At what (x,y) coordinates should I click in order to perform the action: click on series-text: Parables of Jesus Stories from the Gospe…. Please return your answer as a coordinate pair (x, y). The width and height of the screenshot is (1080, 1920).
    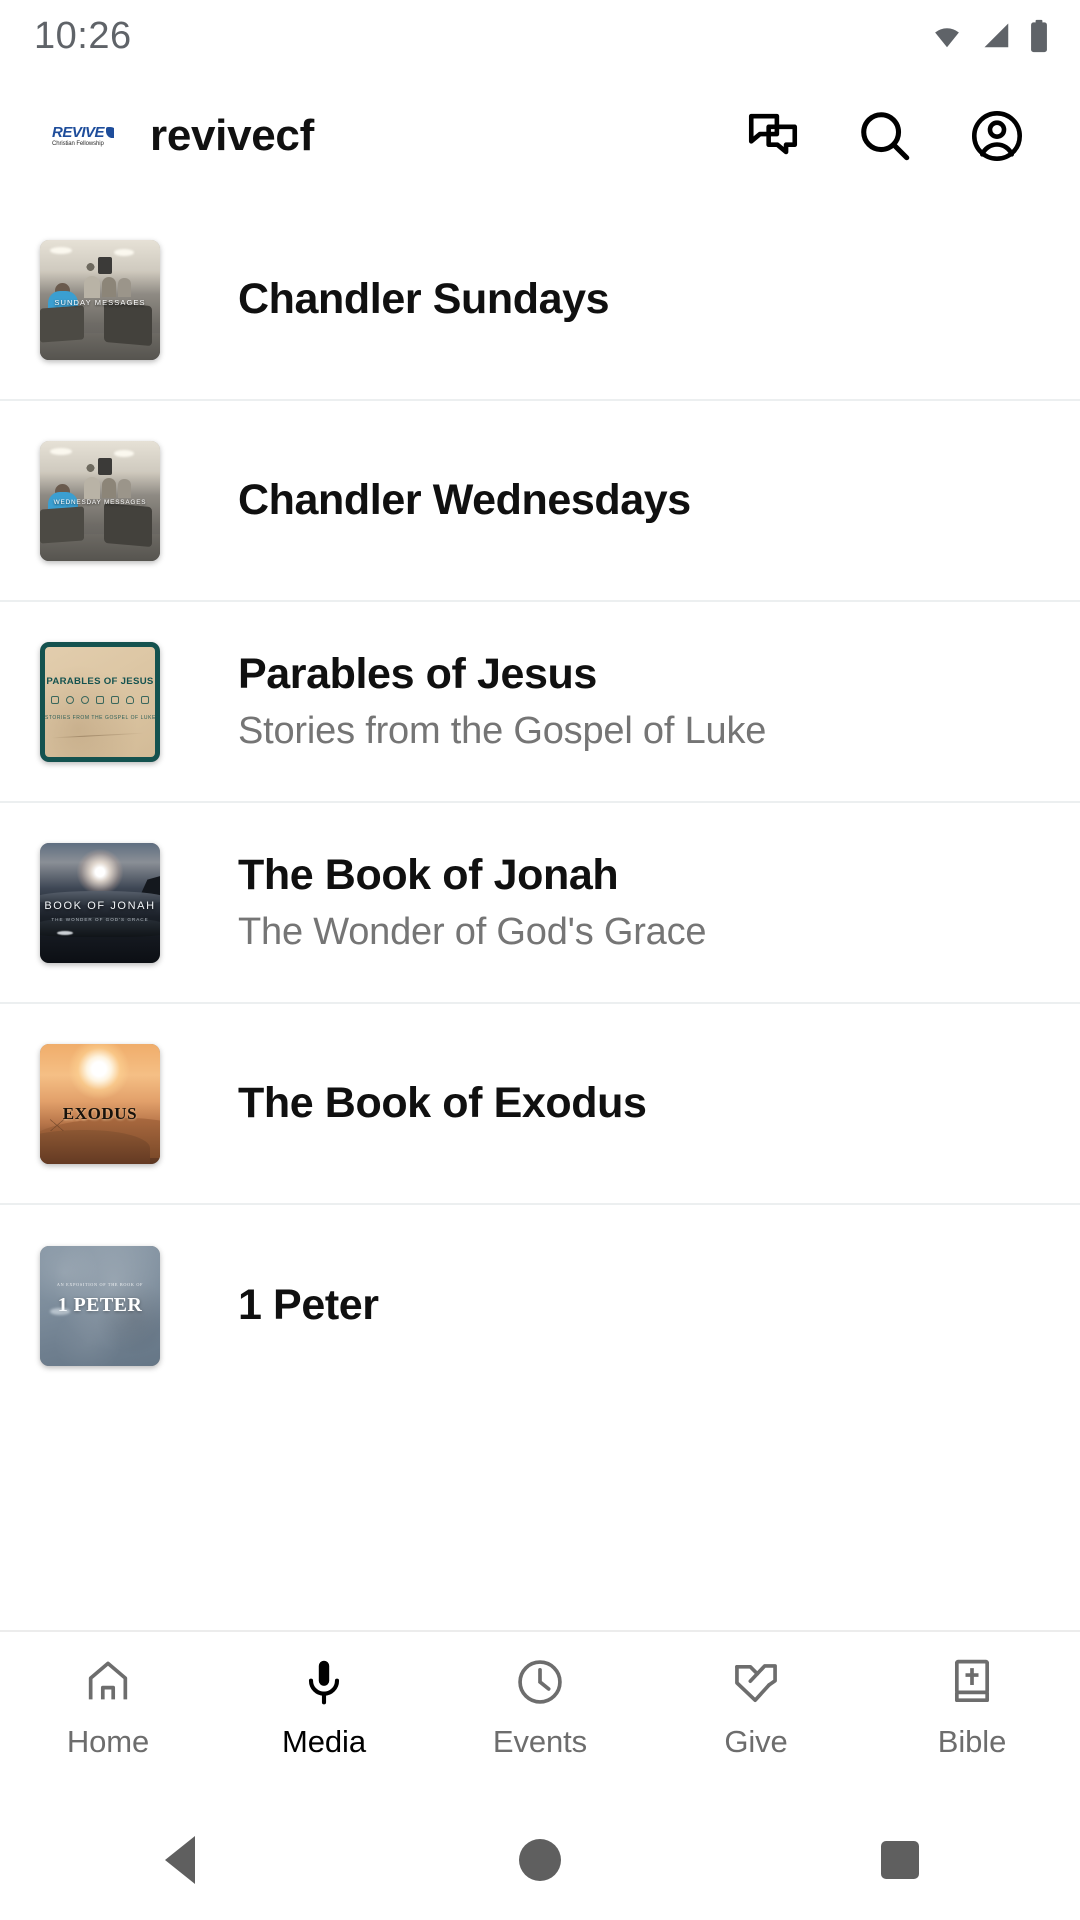
    Looking at the image, I should click on (502, 701).